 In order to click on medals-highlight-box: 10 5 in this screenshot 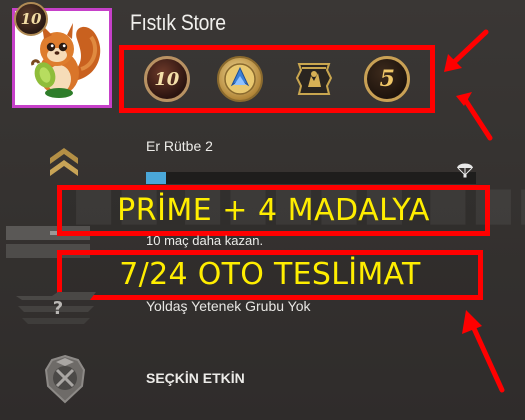, I will do `click(277, 79)`.